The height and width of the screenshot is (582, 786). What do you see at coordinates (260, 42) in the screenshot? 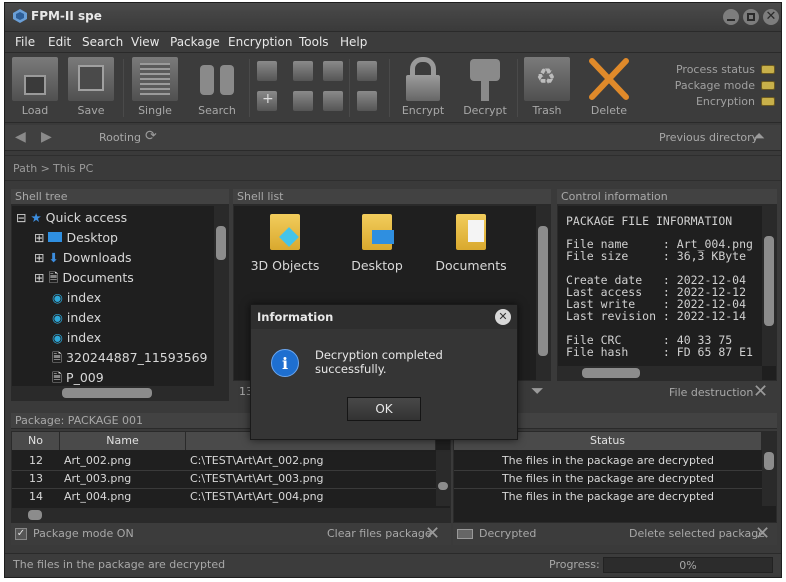
I see `menu-encryption: Encryption` at bounding box center [260, 42].